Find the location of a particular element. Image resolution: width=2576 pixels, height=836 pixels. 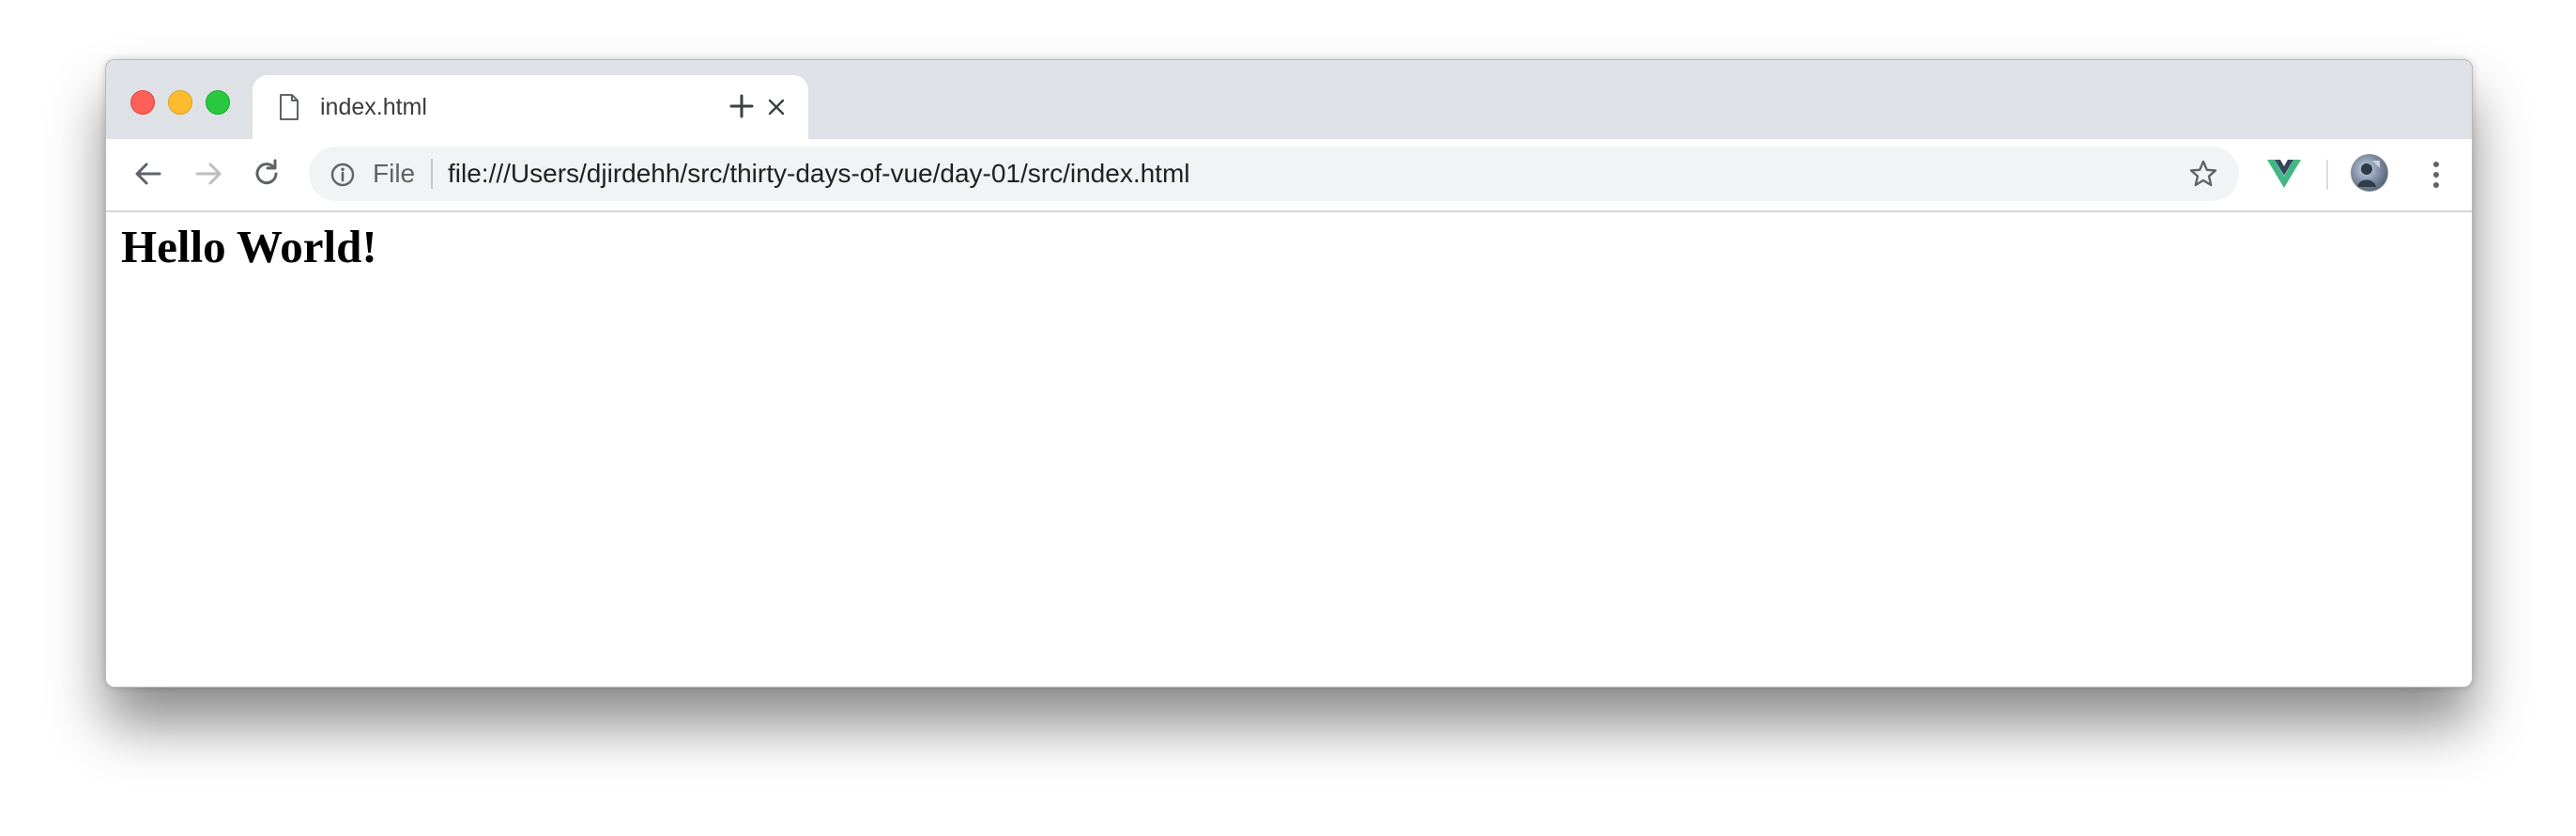

arrow-back-icon is located at coordinates (148, 176).